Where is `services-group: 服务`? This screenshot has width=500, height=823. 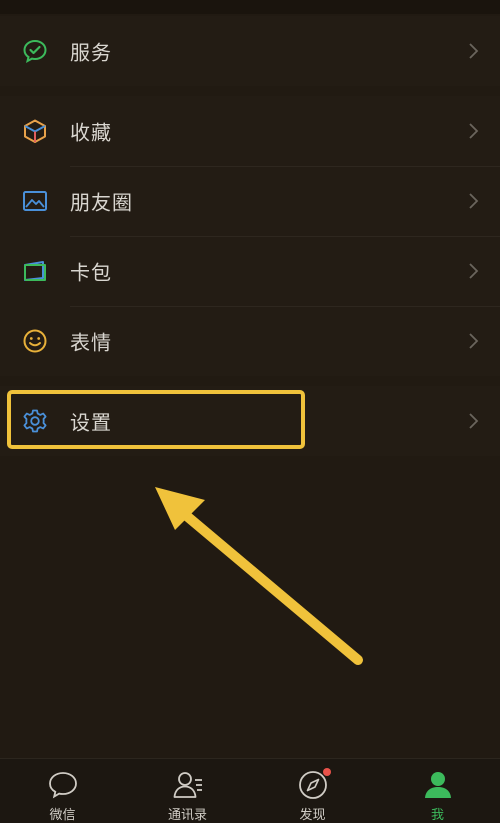 services-group: 服务 is located at coordinates (250, 51).